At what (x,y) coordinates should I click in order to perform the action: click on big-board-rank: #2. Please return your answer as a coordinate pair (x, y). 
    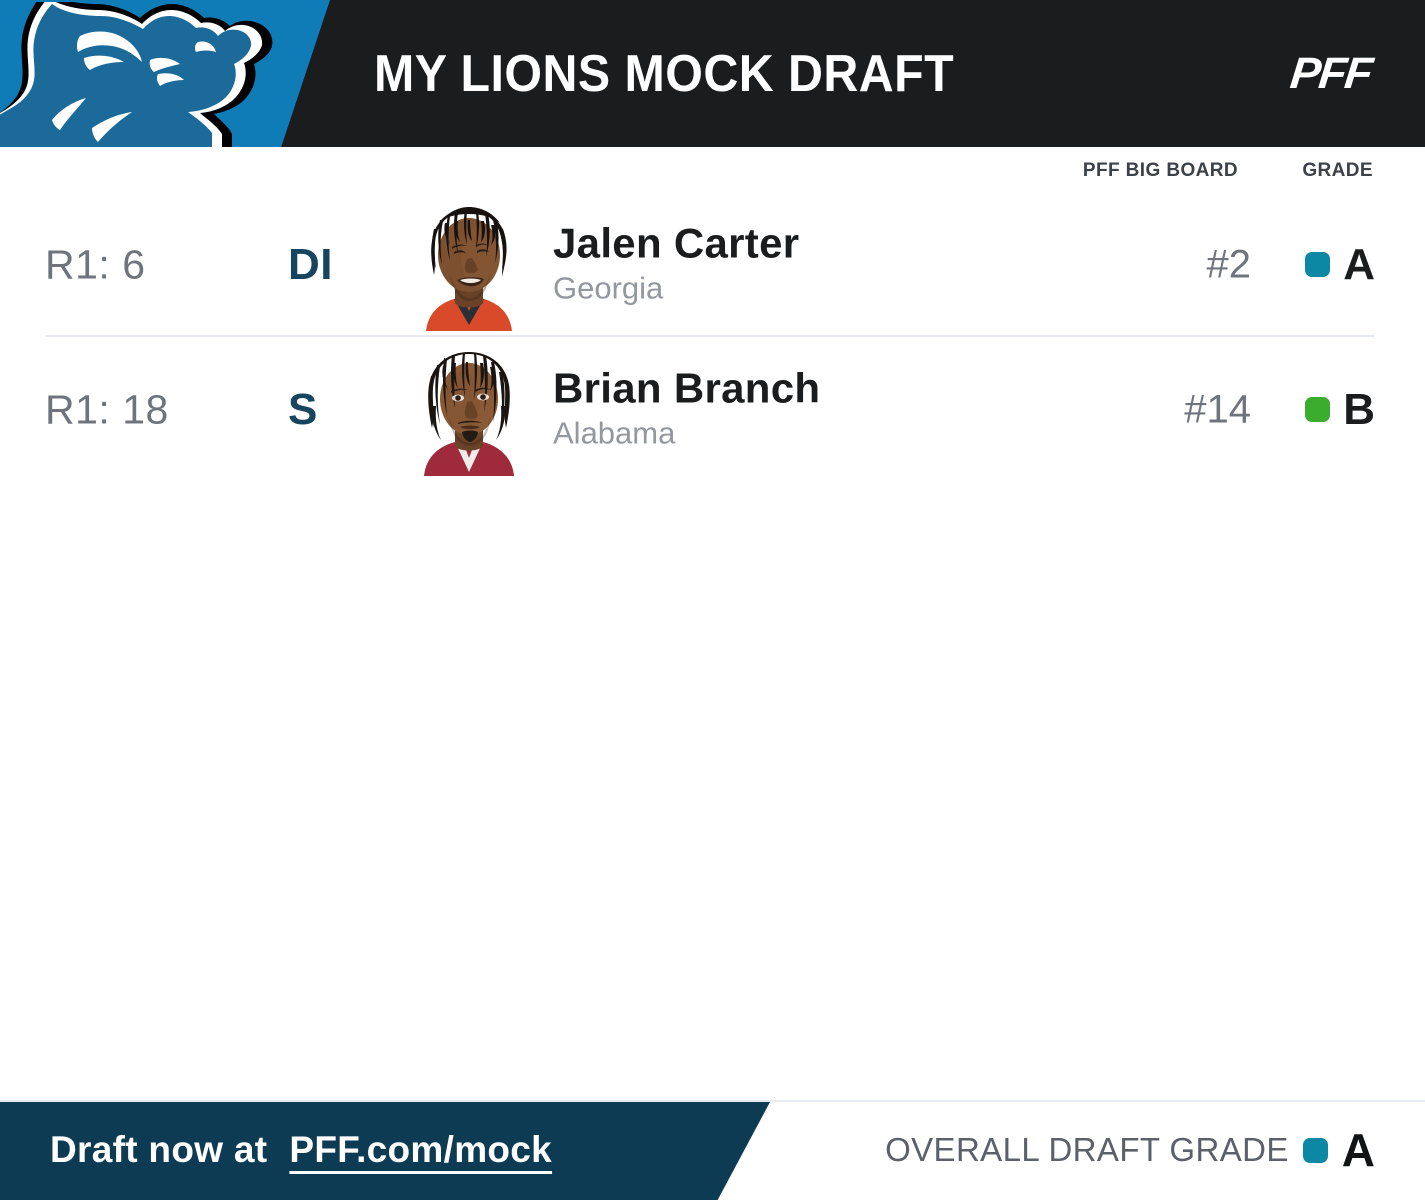
    Looking at the image, I should click on (1229, 264).